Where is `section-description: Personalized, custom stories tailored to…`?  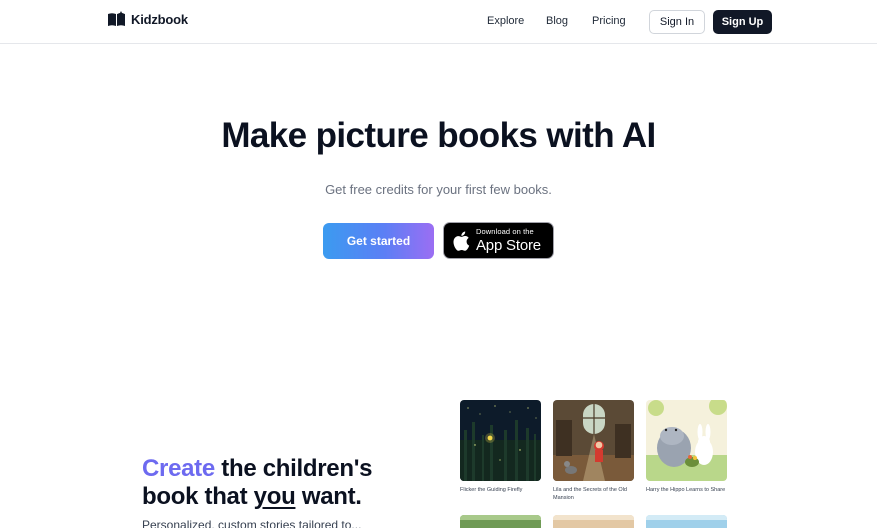 section-description: Personalized, custom stories tailored to… is located at coordinates (252, 523).